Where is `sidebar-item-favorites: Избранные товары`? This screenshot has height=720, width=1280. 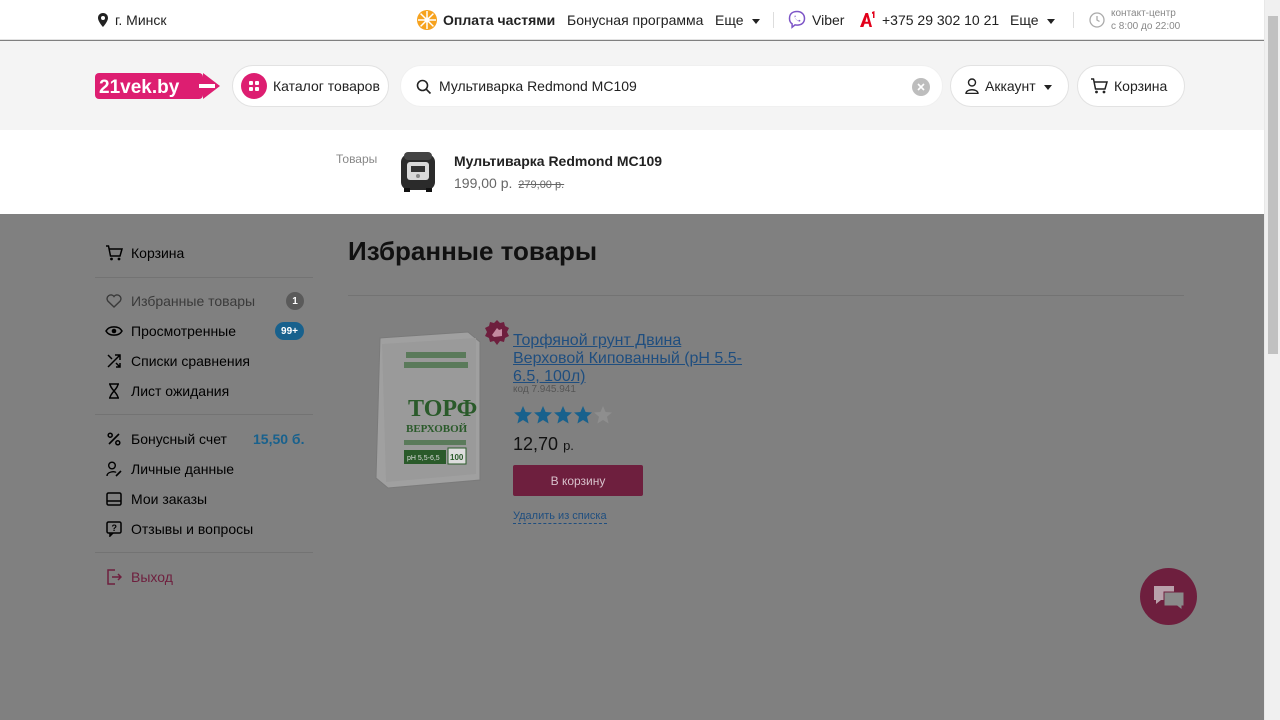 sidebar-item-favorites: Избранные товары is located at coordinates (180, 301).